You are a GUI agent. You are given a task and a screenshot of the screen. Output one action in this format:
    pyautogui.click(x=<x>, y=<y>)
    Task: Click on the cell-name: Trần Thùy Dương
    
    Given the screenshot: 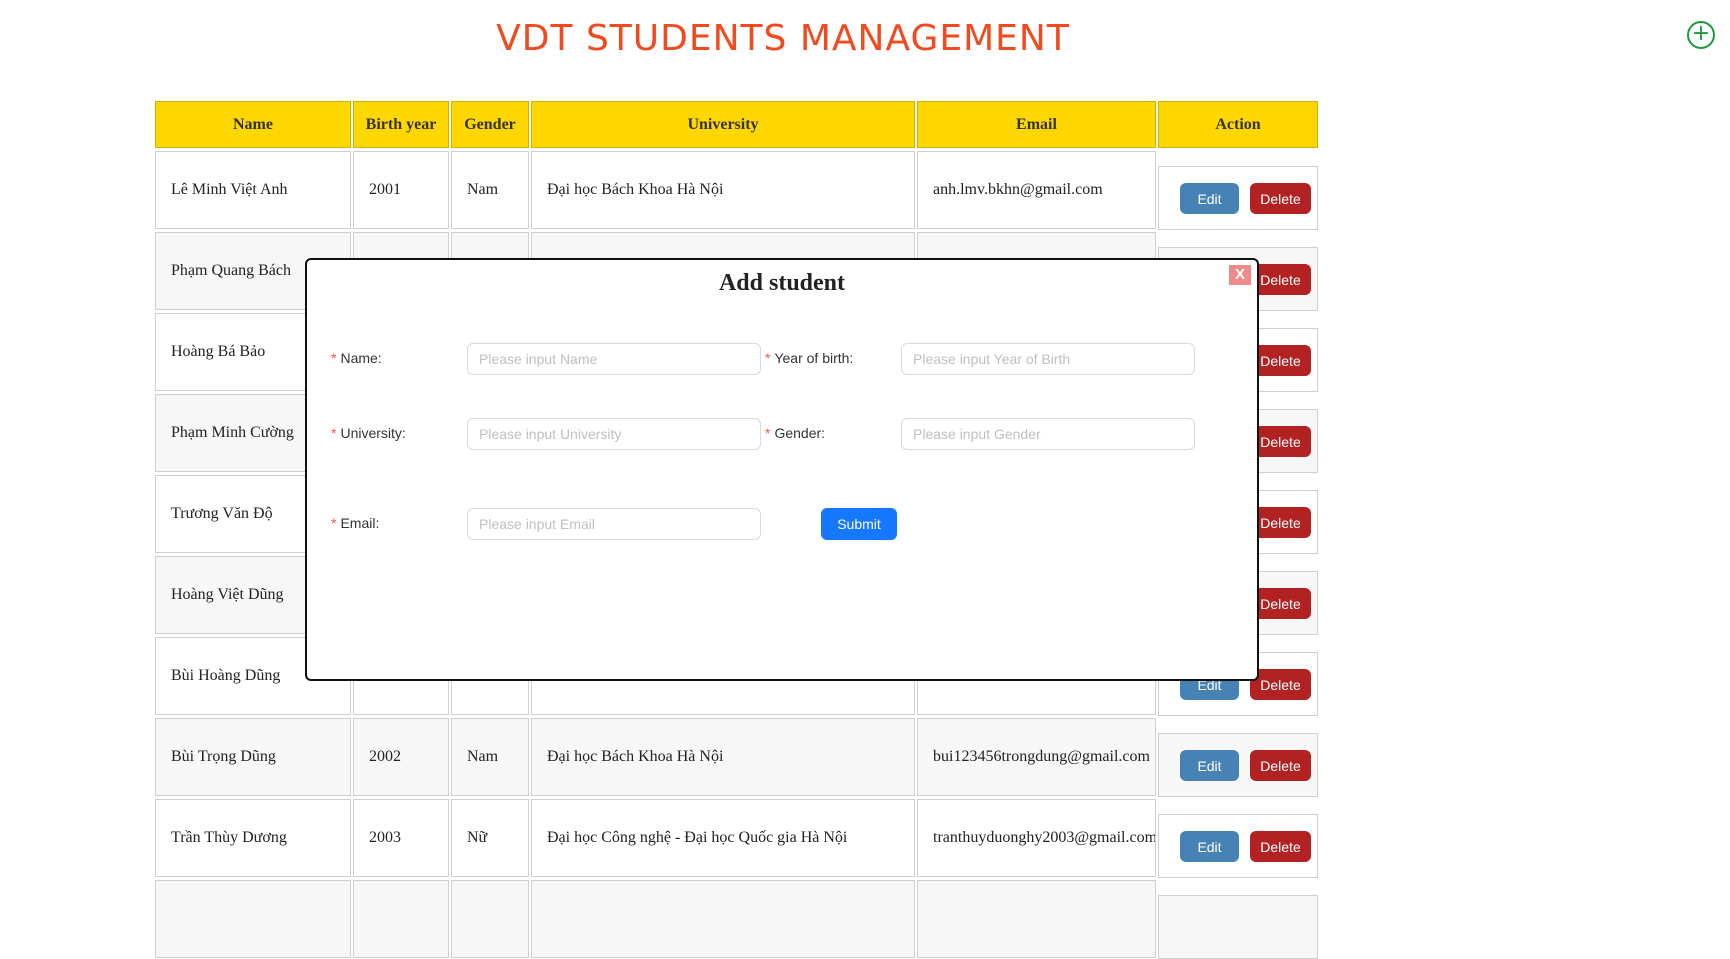 What is the action you would take?
    pyautogui.click(x=253, y=838)
    